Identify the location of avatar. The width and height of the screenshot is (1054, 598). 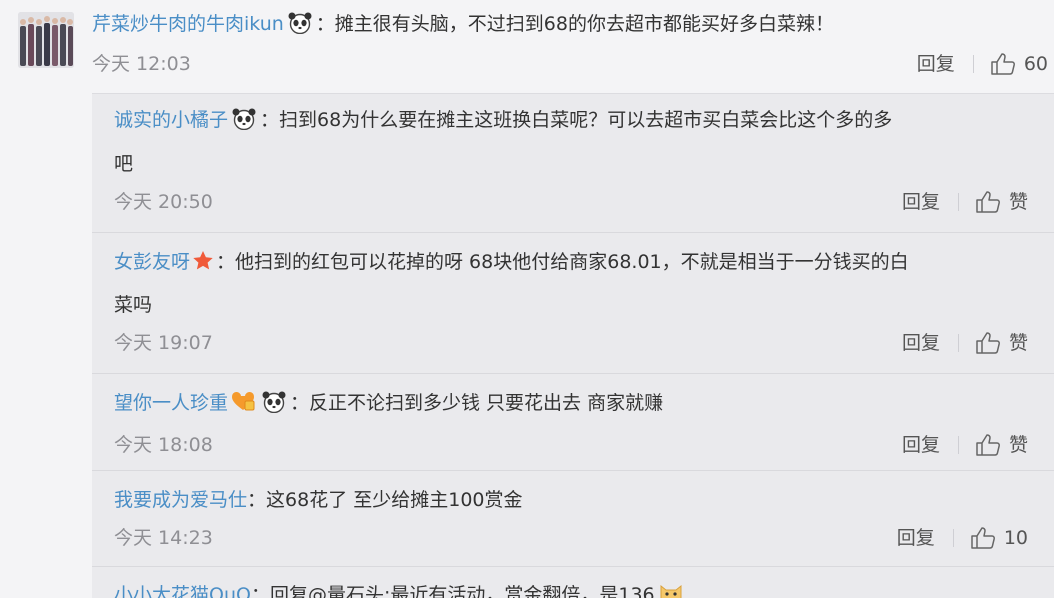
(46, 40).